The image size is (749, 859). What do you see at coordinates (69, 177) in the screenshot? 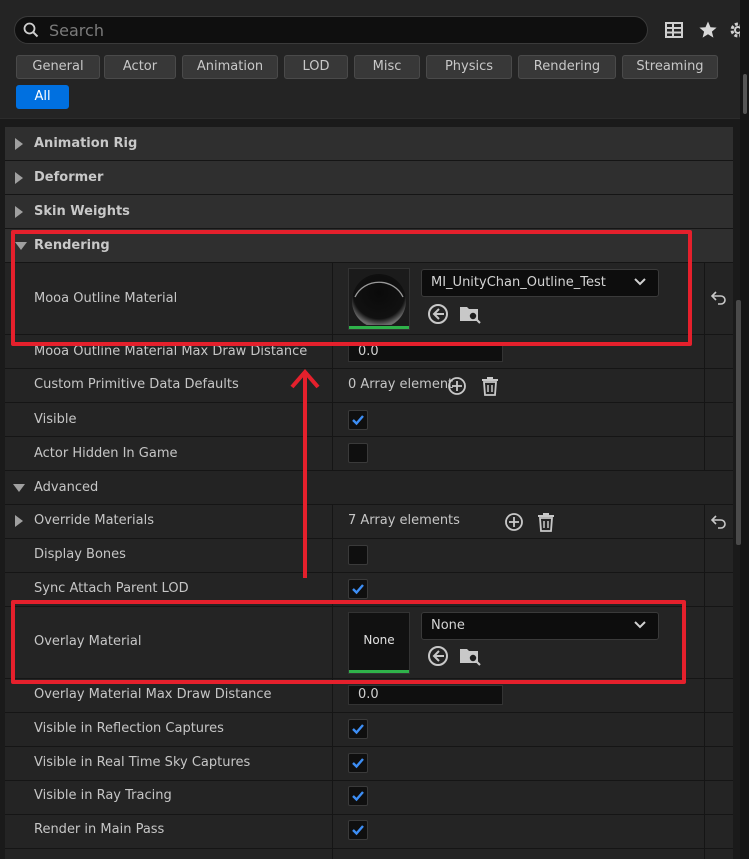
I see `category-label: Deformer` at bounding box center [69, 177].